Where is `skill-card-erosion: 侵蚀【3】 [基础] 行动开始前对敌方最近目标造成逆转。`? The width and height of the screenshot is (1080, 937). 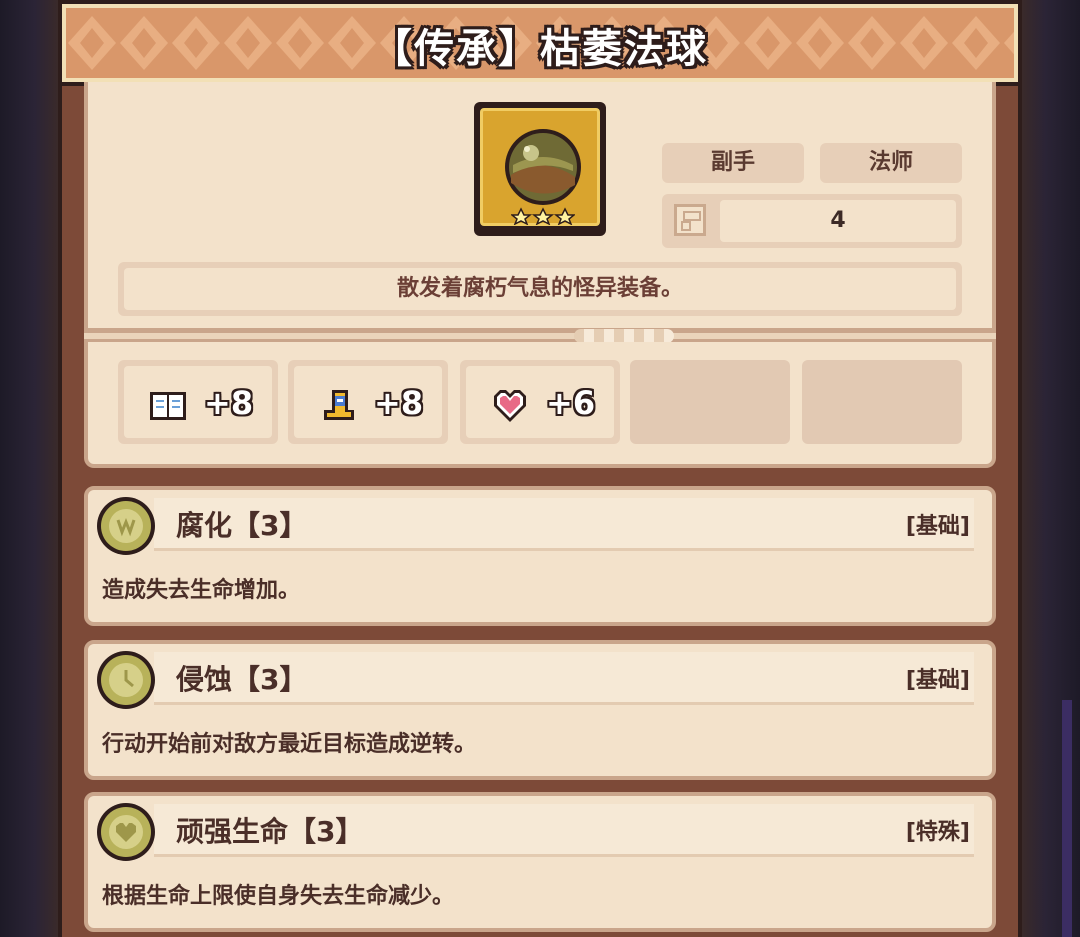
skill-card-erosion: 侵蚀【3】 [基础] 行动开始前对敌方最近目标造成逆转。 is located at coordinates (540, 710).